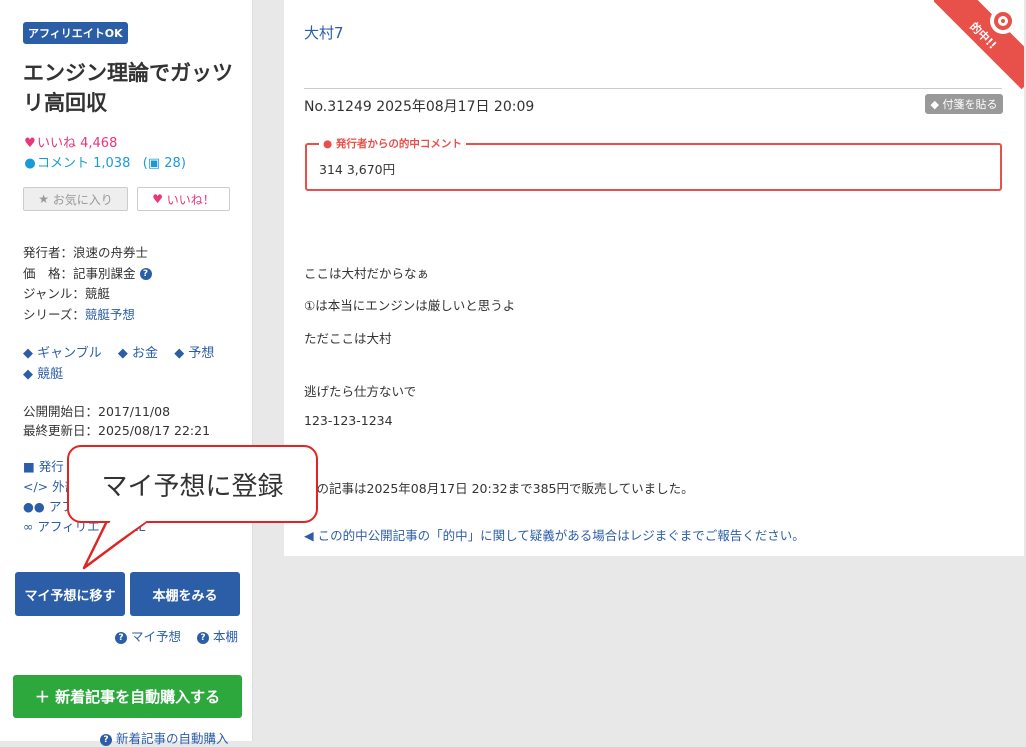 This screenshot has height=747, width=1026. What do you see at coordinates (185, 594) in the screenshot?
I see `shelf-button: 本棚をみる` at bounding box center [185, 594].